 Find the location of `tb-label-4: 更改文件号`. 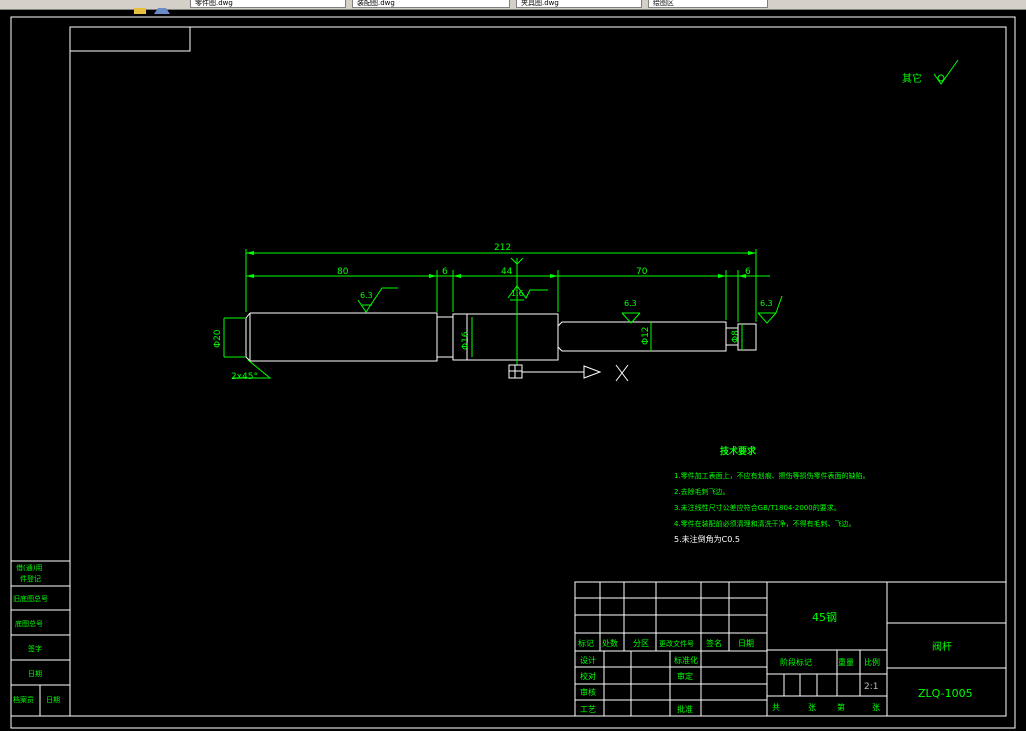

tb-label-4: 更改文件号 is located at coordinates (676, 643).